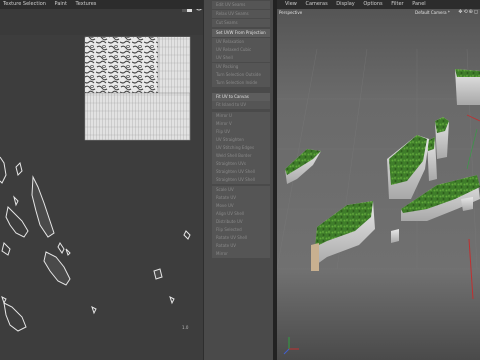 The width and height of the screenshot is (480, 360). What do you see at coordinates (199, 10) in the screenshot?
I see `target-icon` at bounding box center [199, 10].